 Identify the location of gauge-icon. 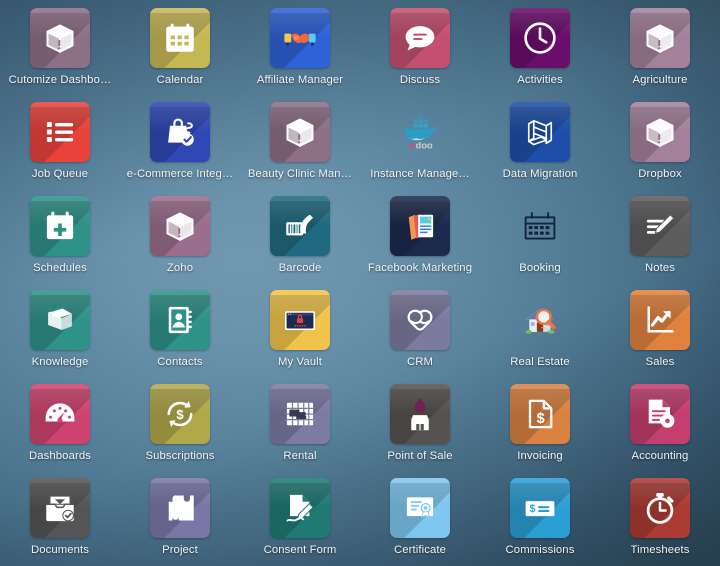
(60, 414).